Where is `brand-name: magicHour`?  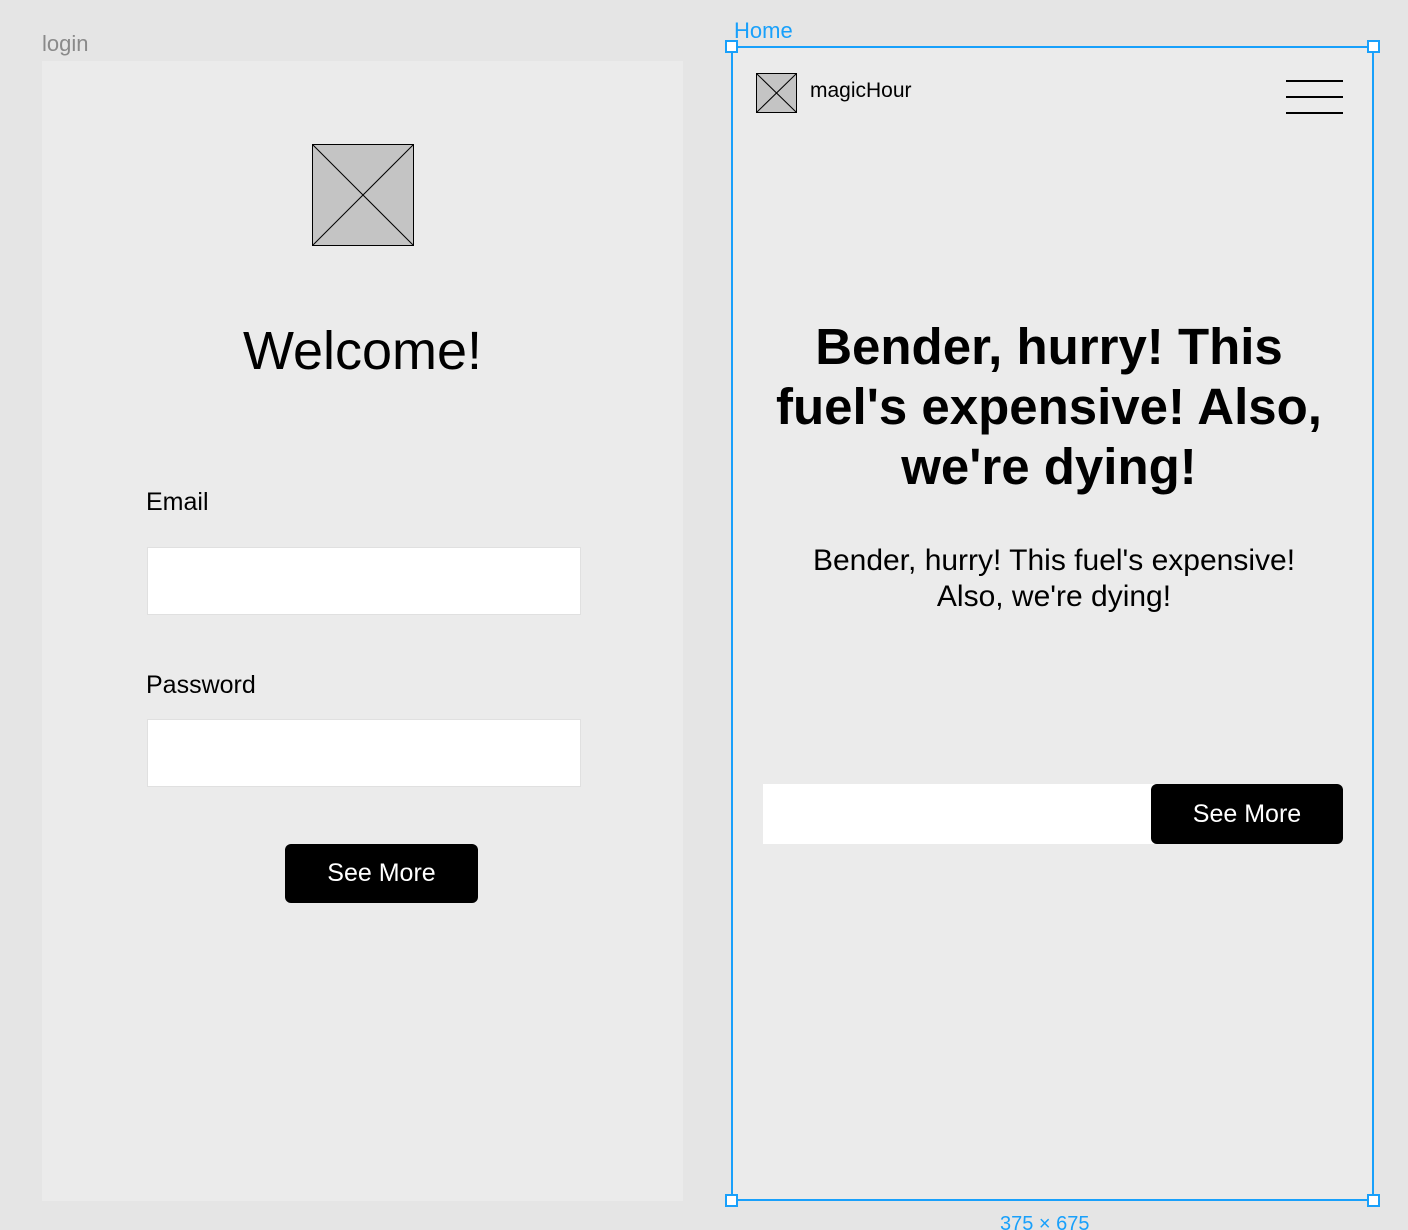 brand-name: magicHour is located at coordinates (861, 90).